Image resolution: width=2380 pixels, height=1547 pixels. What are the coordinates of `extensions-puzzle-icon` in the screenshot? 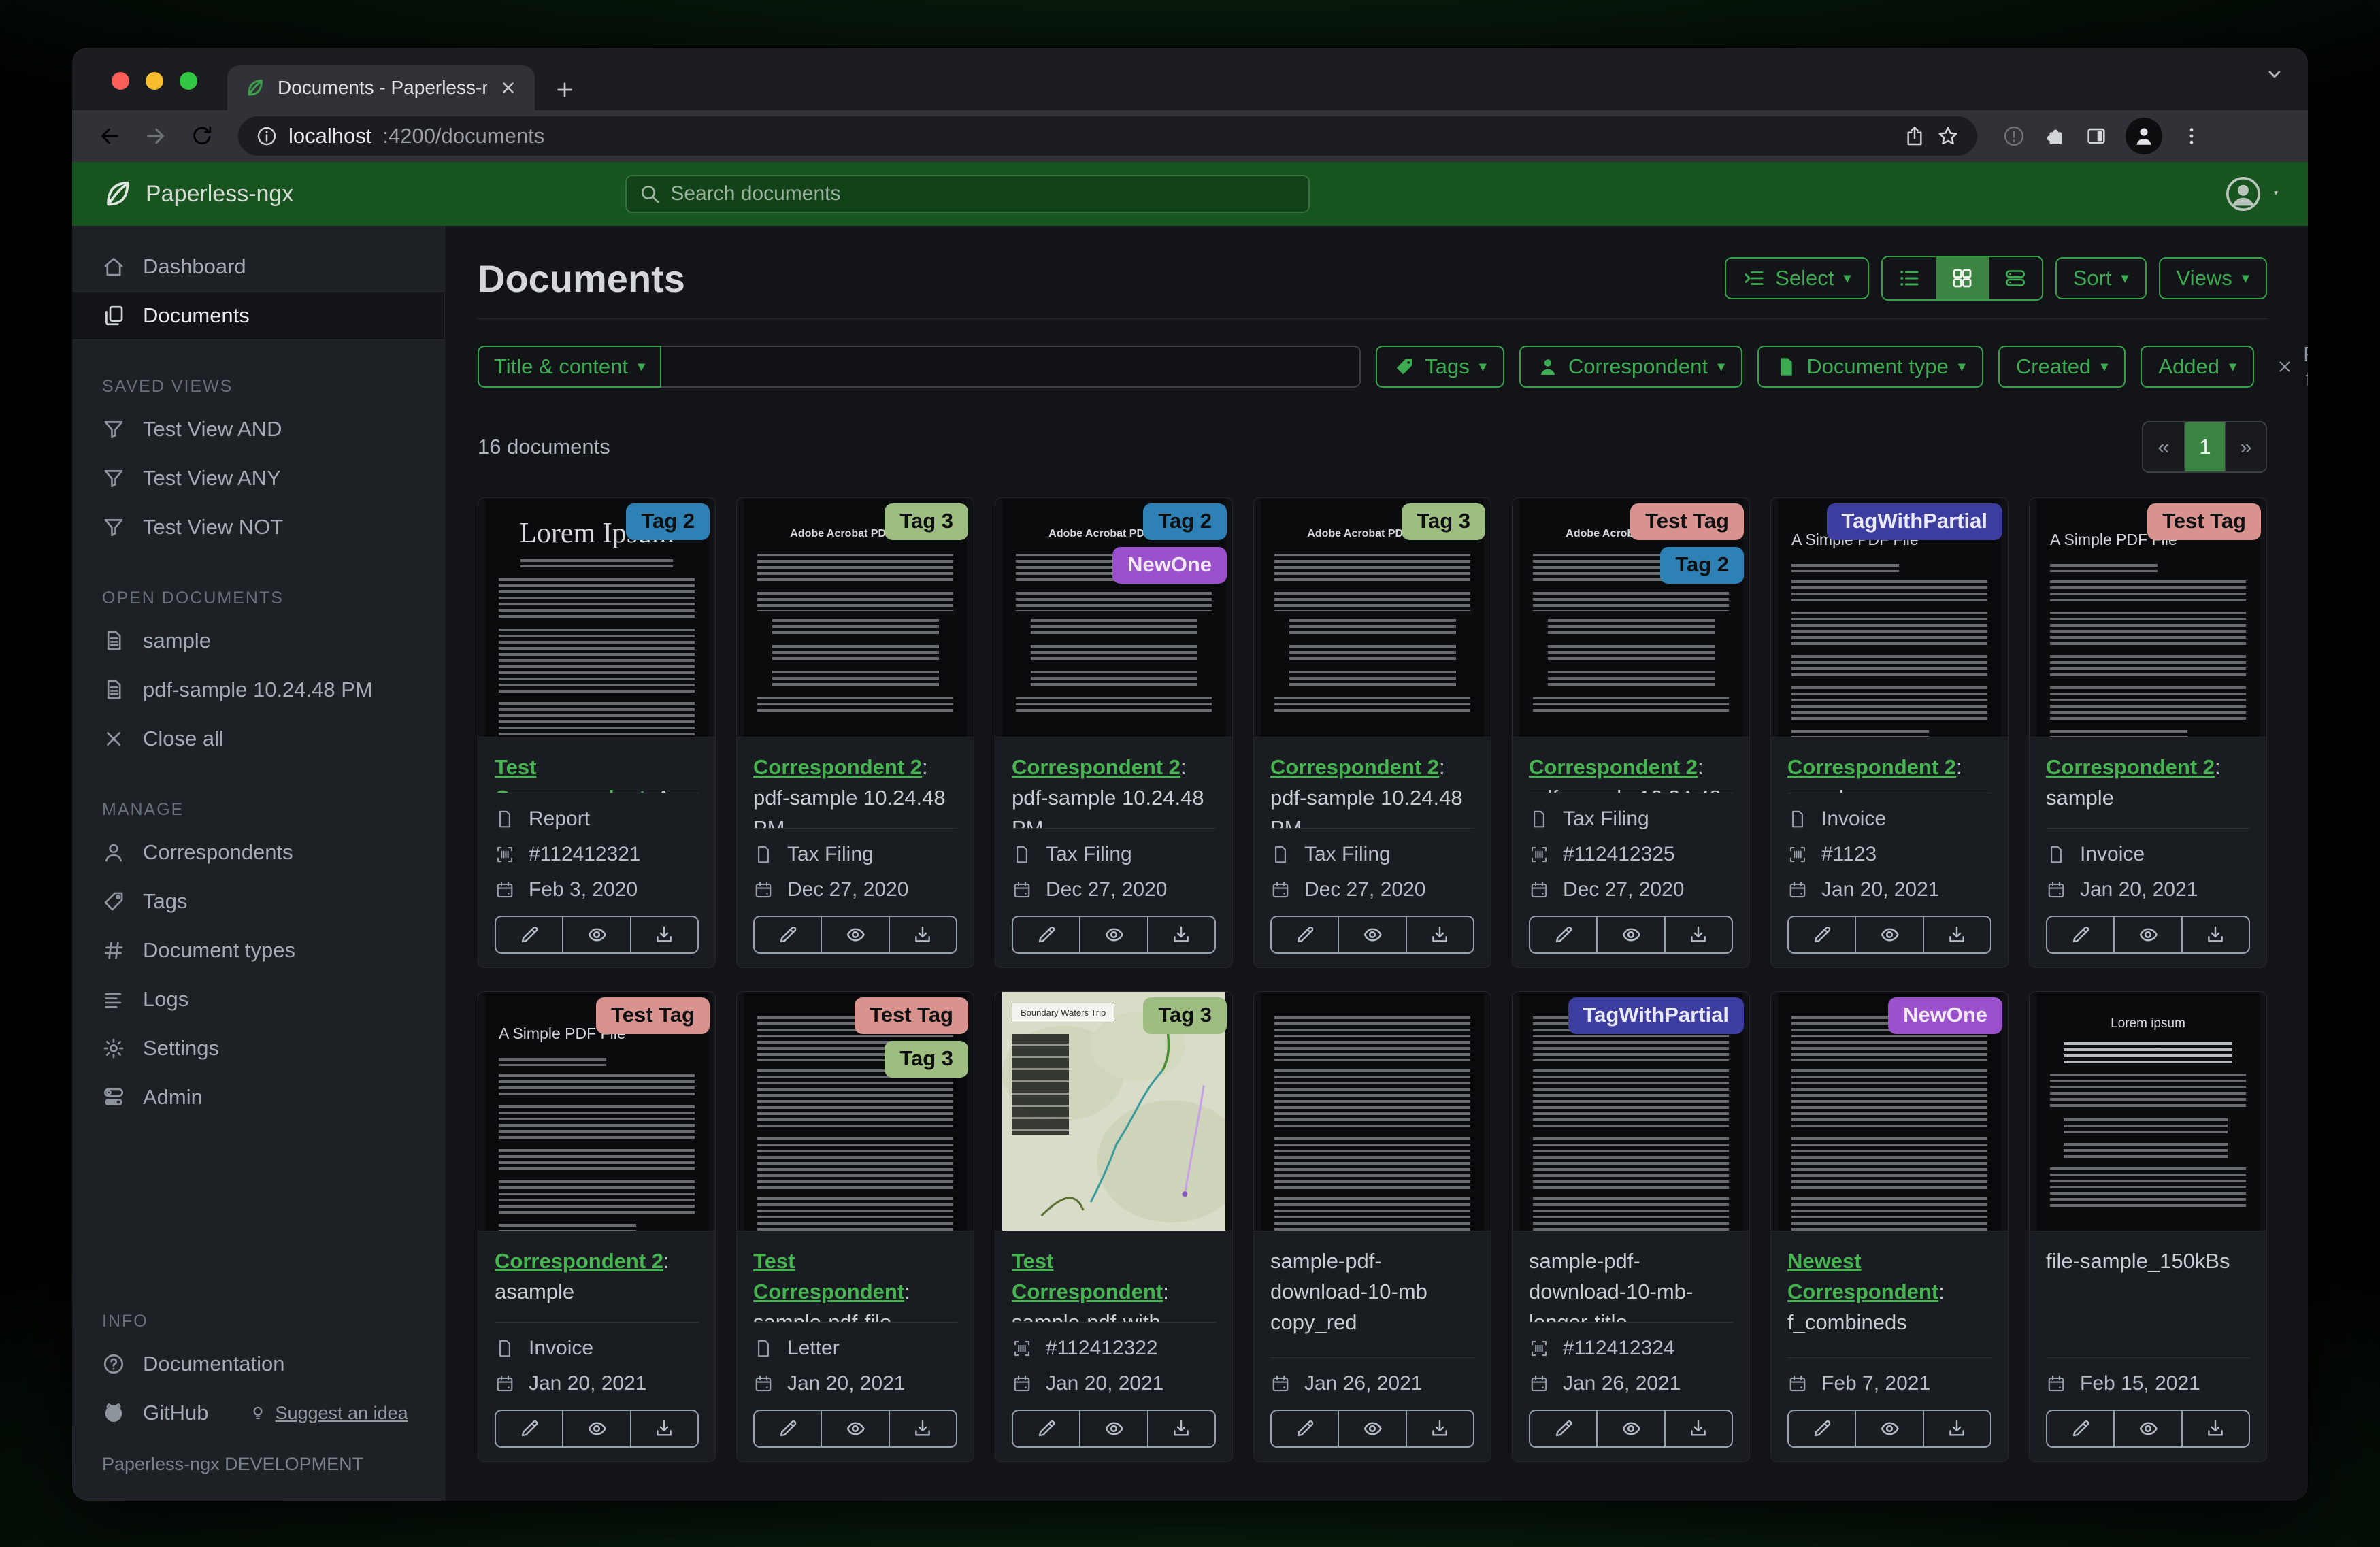 It's located at (2055, 136).